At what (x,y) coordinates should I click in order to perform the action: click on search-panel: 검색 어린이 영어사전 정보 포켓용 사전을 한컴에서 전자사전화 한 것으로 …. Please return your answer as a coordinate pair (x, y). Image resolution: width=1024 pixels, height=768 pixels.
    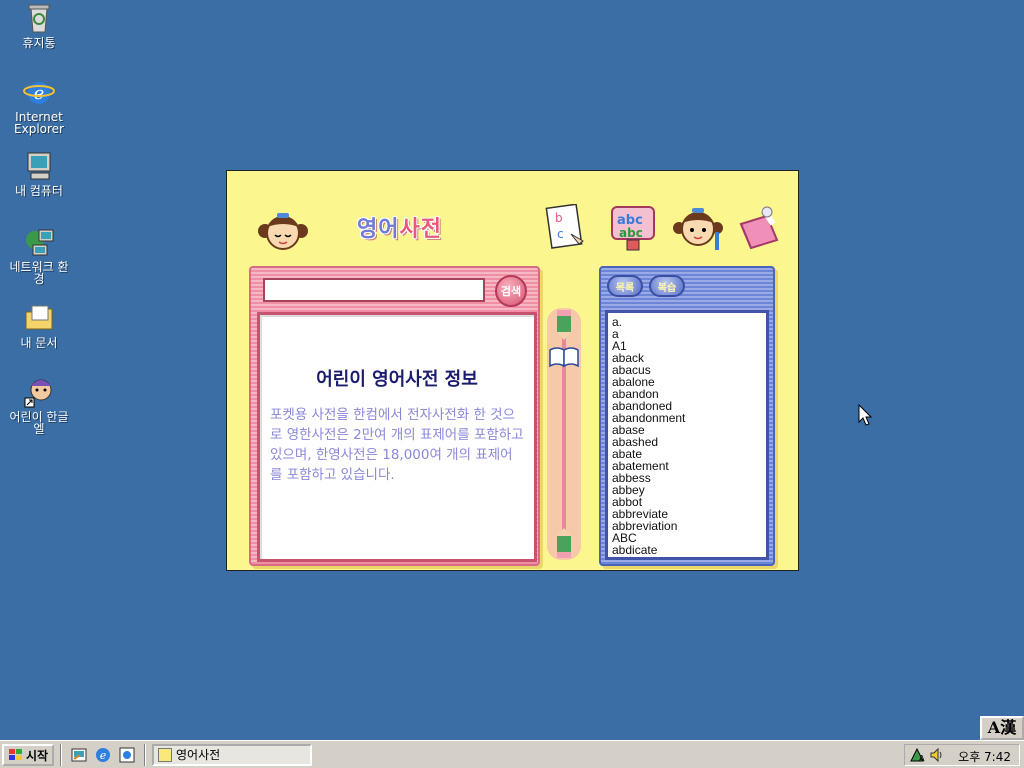
    Looking at the image, I should click on (394, 416).